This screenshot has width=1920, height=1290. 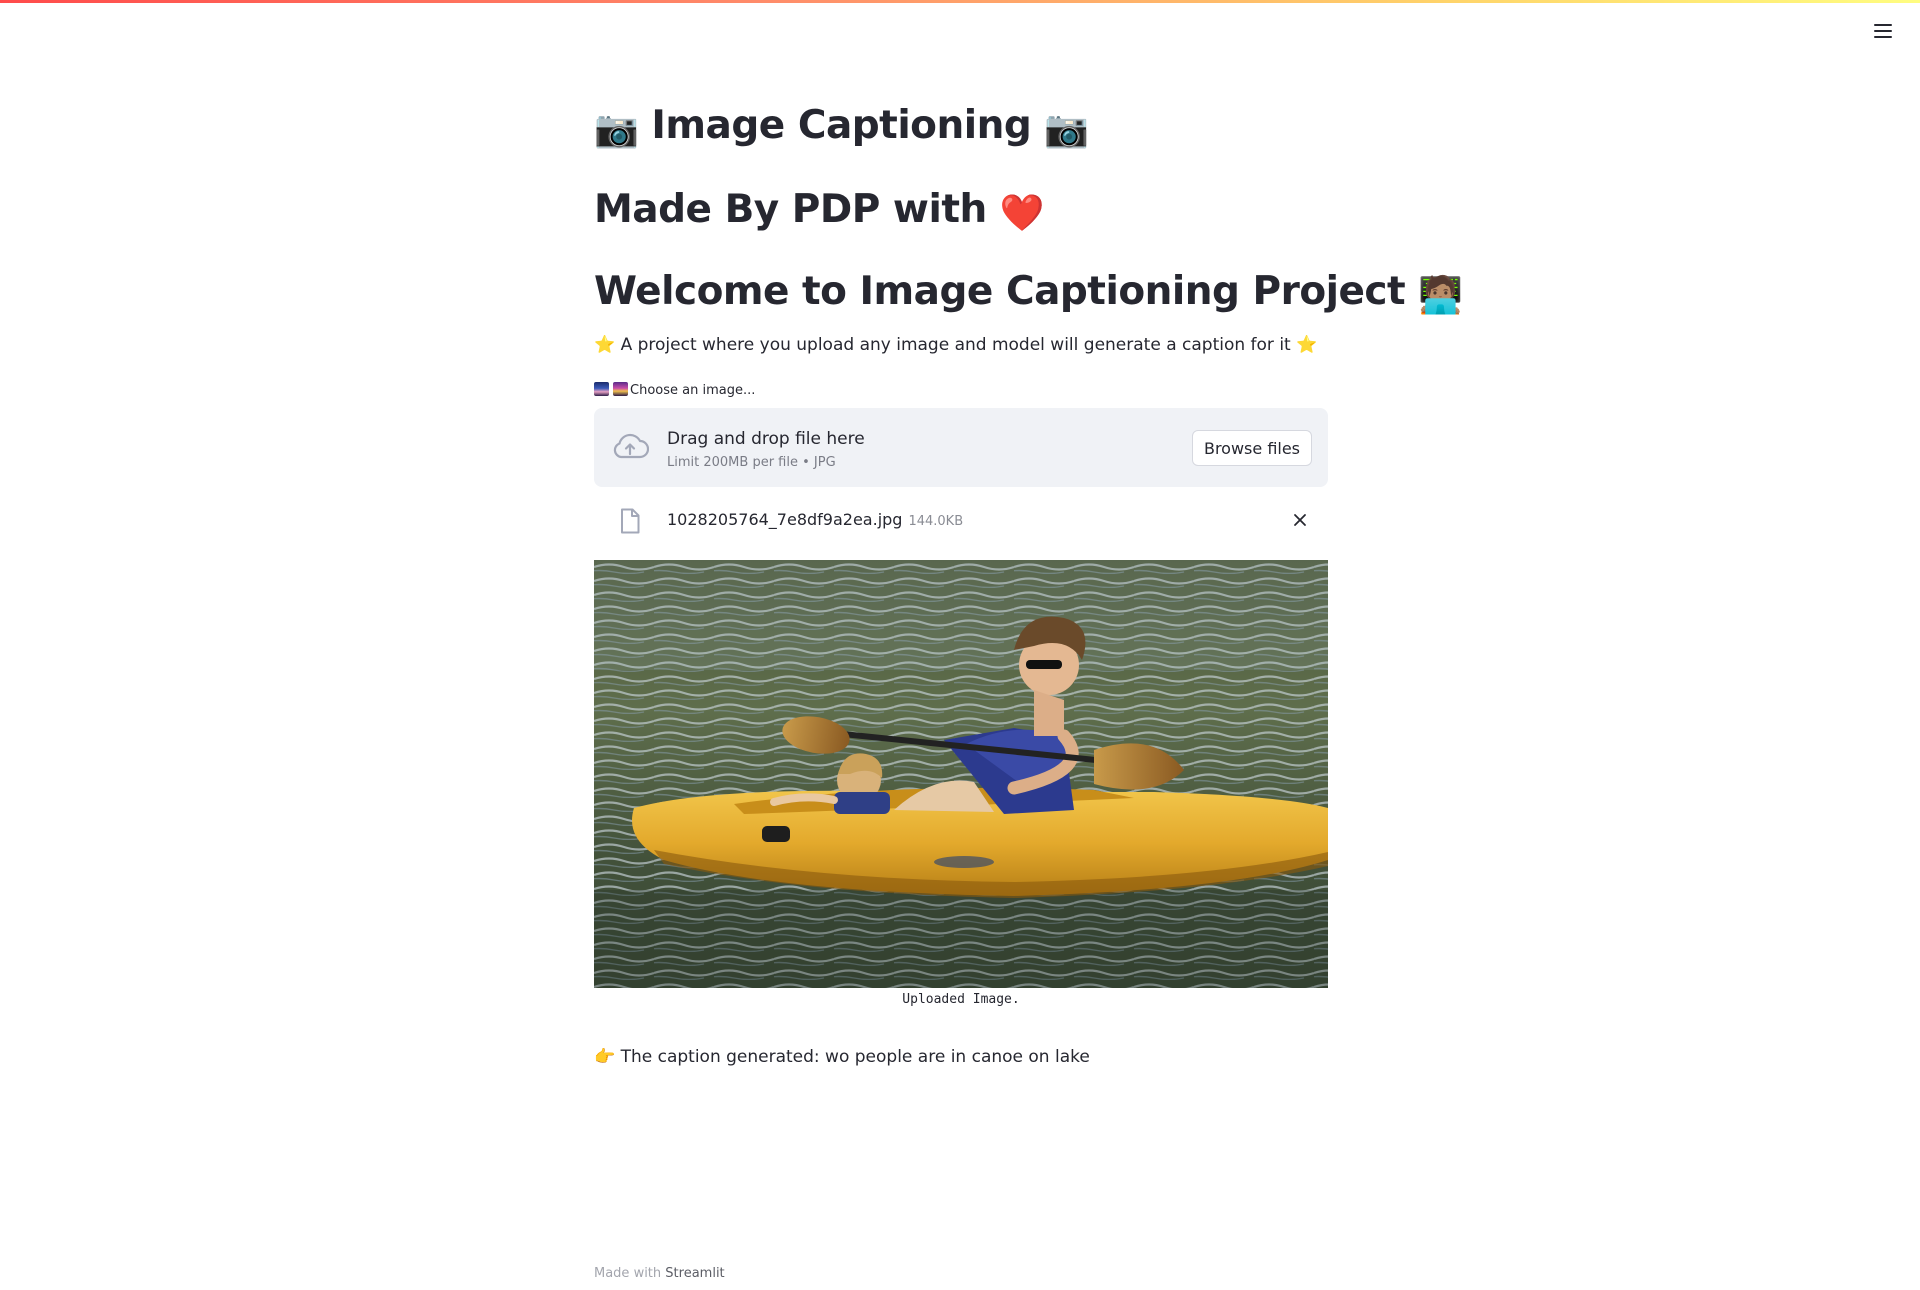 I want to click on page-title-text: Image Captioning, so click(x=841, y=125).